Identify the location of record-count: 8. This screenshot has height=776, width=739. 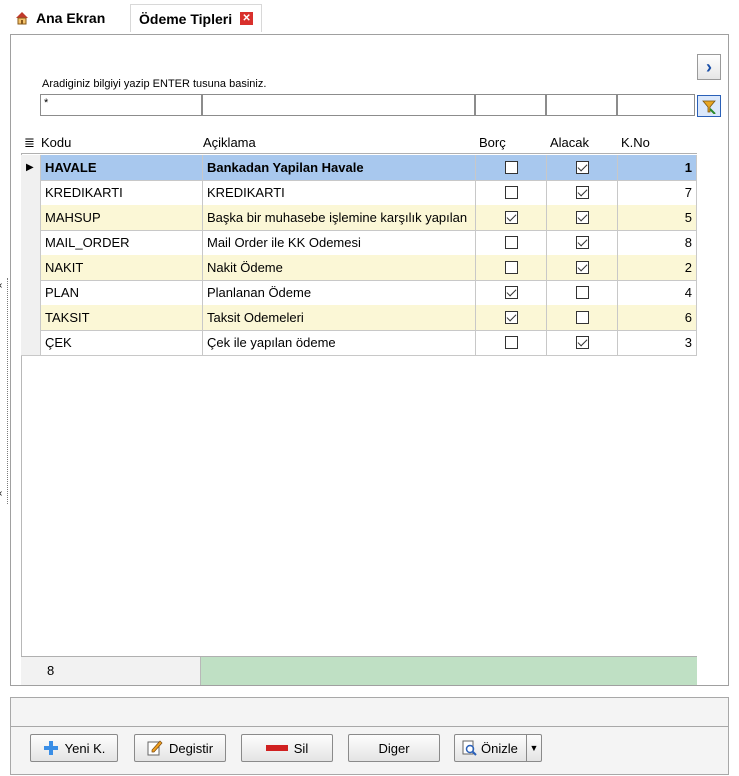
(111, 671).